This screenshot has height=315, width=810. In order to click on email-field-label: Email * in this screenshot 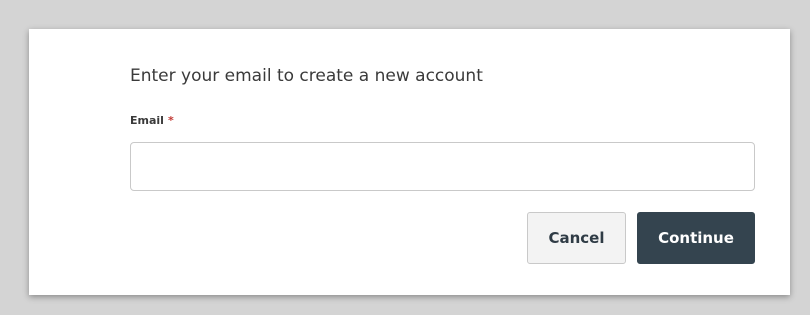, I will do `click(152, 120)`.